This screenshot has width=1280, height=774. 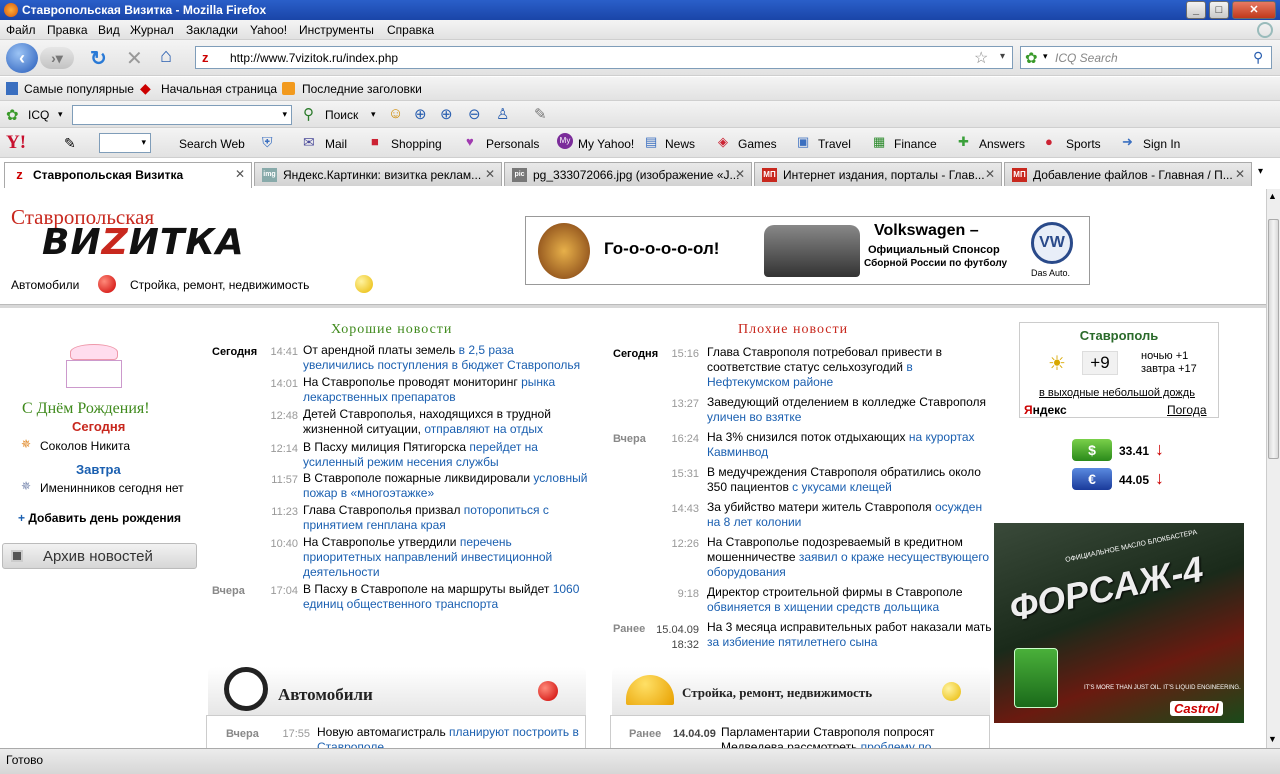 I want to click on site-logo-bottom: ВИZИТКА, so click(x=143, y=242).